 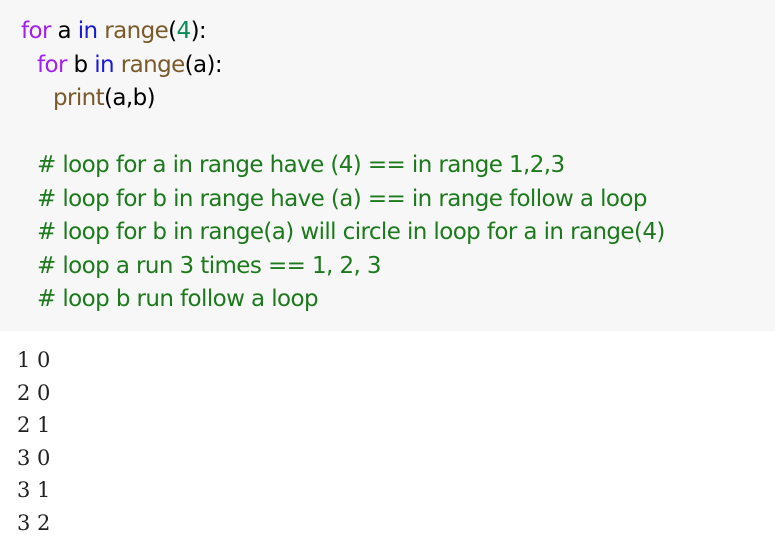 I want to click on code-line-2: for b in range(a):, so click(x=332, y=66).